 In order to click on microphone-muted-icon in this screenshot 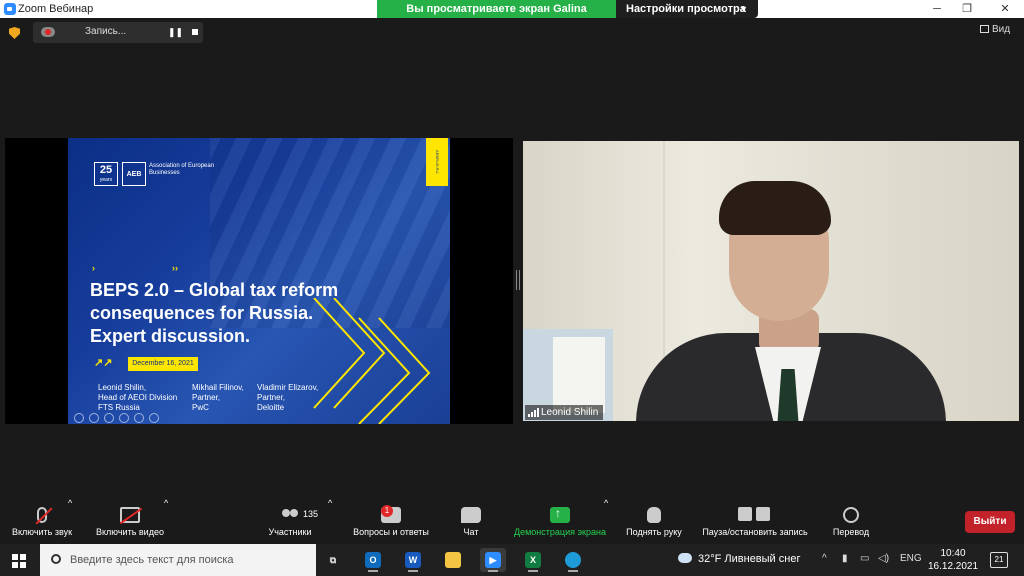, I will do `click(42, 515)`.